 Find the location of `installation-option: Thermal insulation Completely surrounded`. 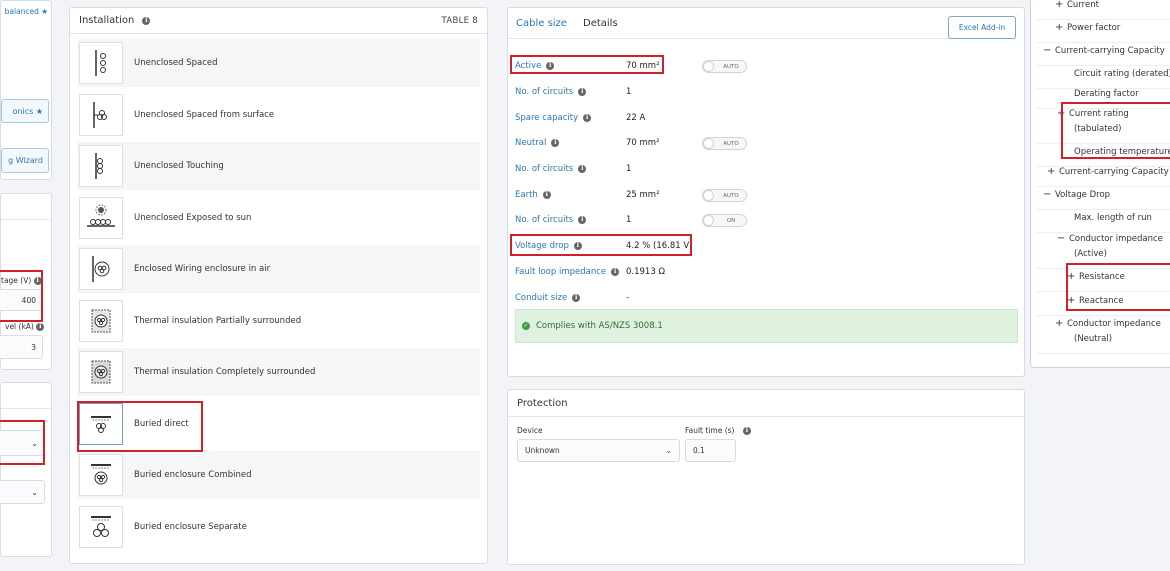

installation-option: Thermal insulation Completely surrounded is located at coordinates (278, 372).